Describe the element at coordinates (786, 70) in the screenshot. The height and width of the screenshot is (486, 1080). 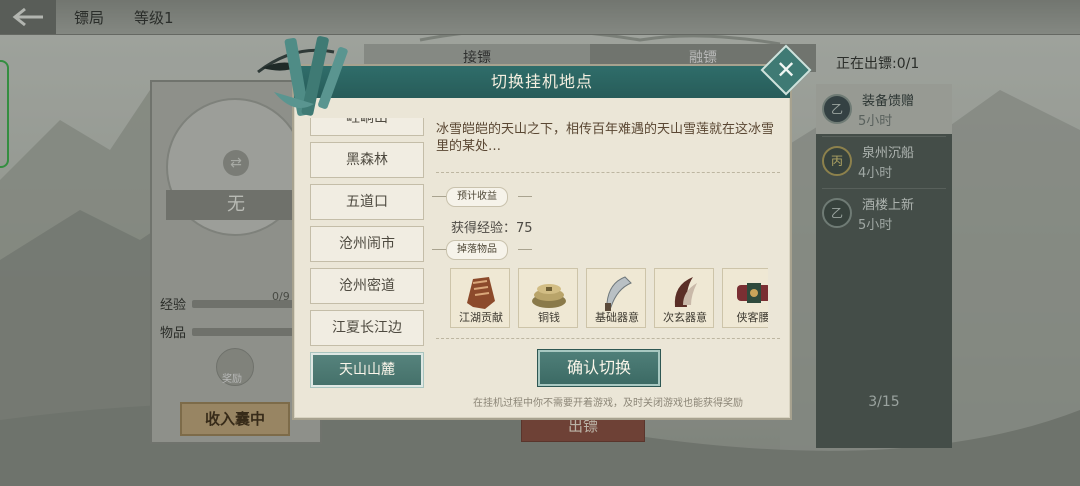
I see `close-icon: ✕` at that location.